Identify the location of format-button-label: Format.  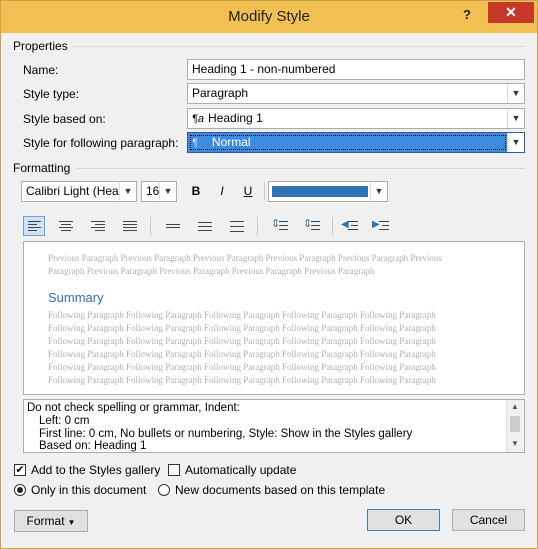
(45, 521).